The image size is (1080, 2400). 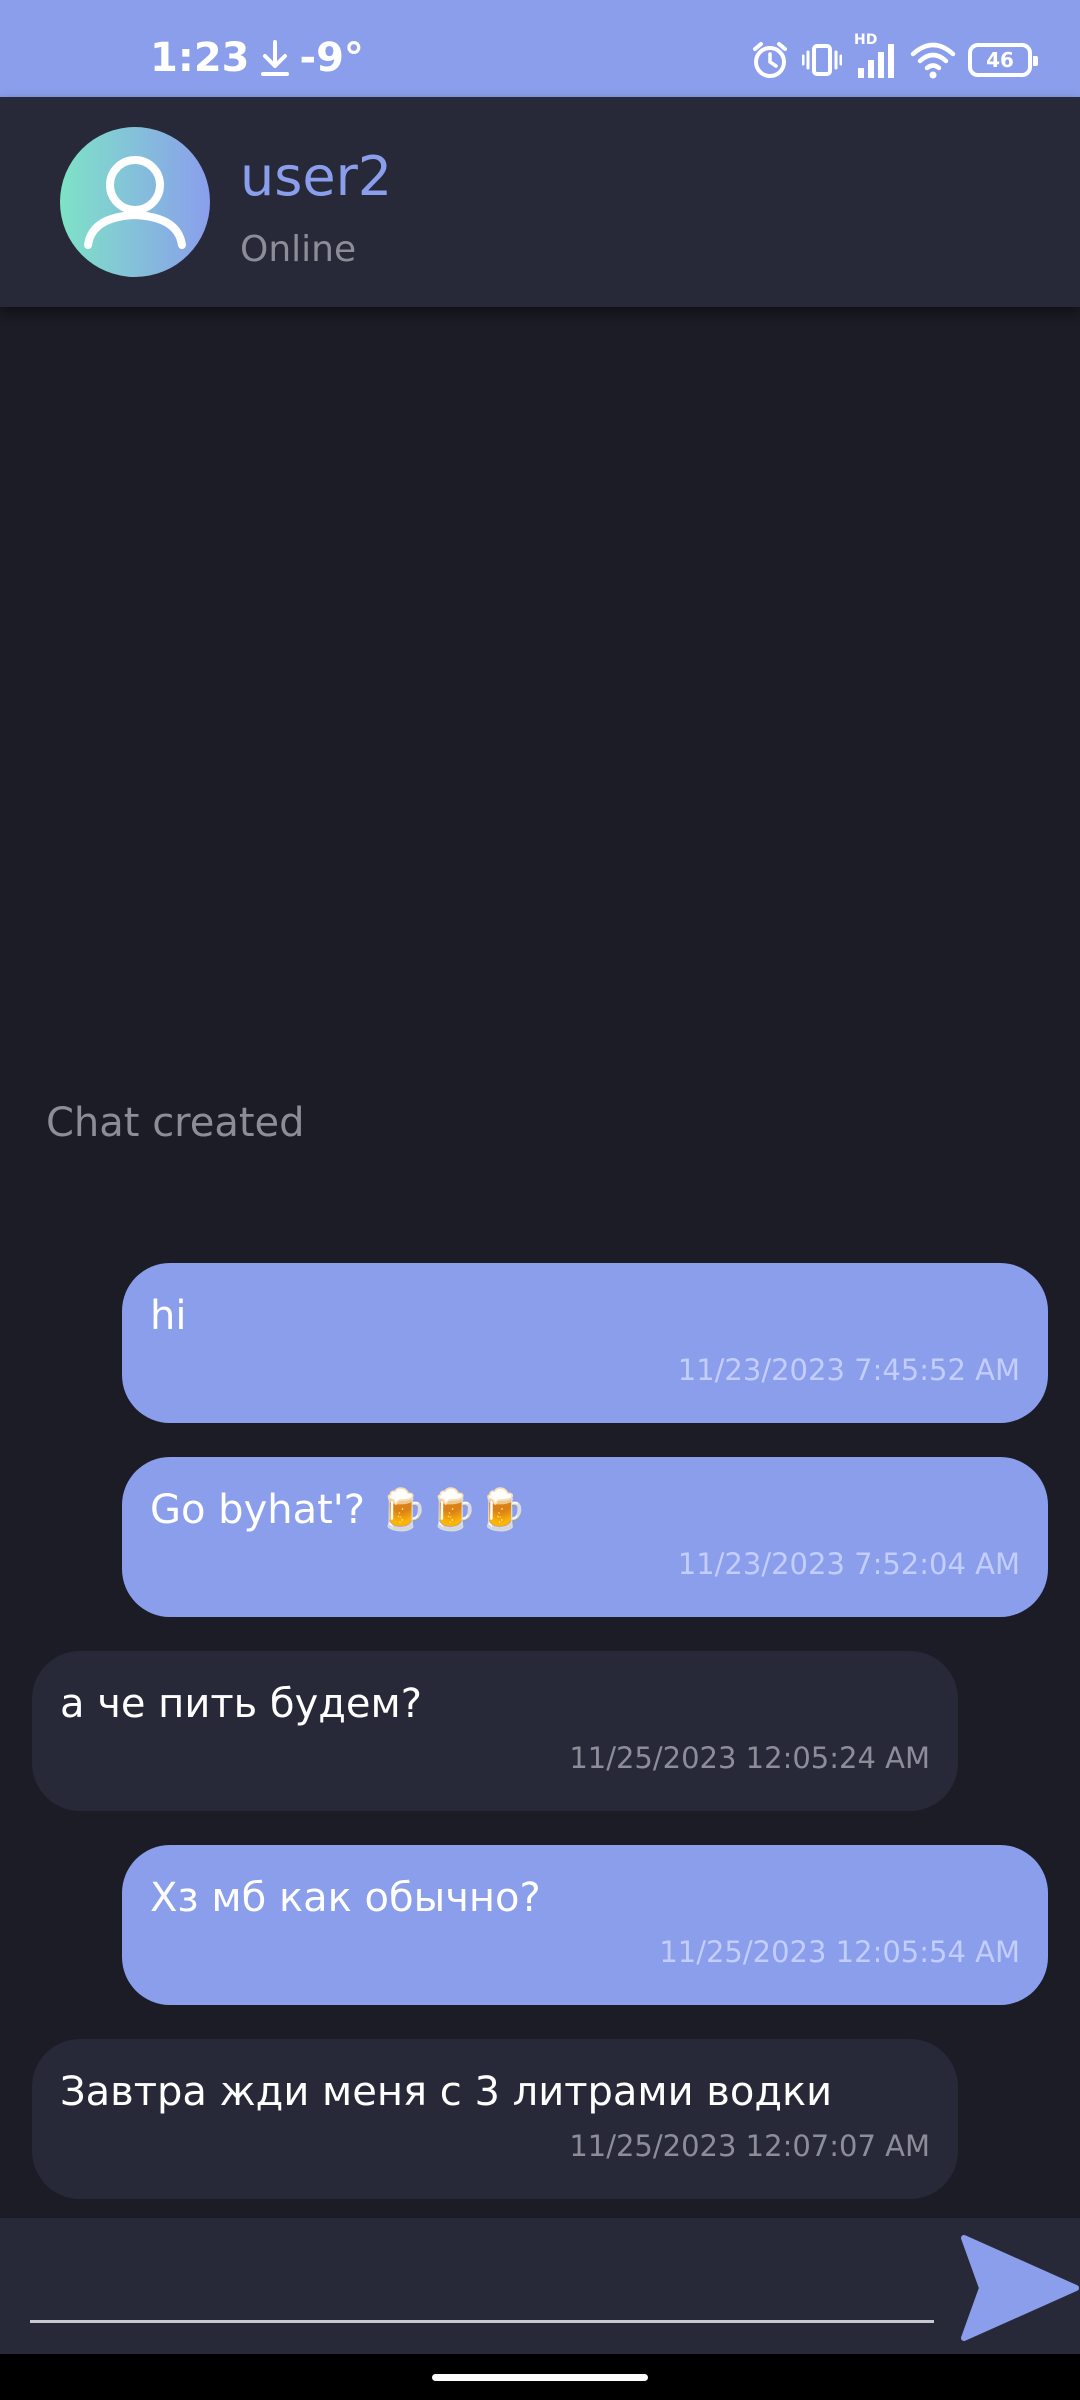 I want to click on message-input, so click(x=482, y=2290).